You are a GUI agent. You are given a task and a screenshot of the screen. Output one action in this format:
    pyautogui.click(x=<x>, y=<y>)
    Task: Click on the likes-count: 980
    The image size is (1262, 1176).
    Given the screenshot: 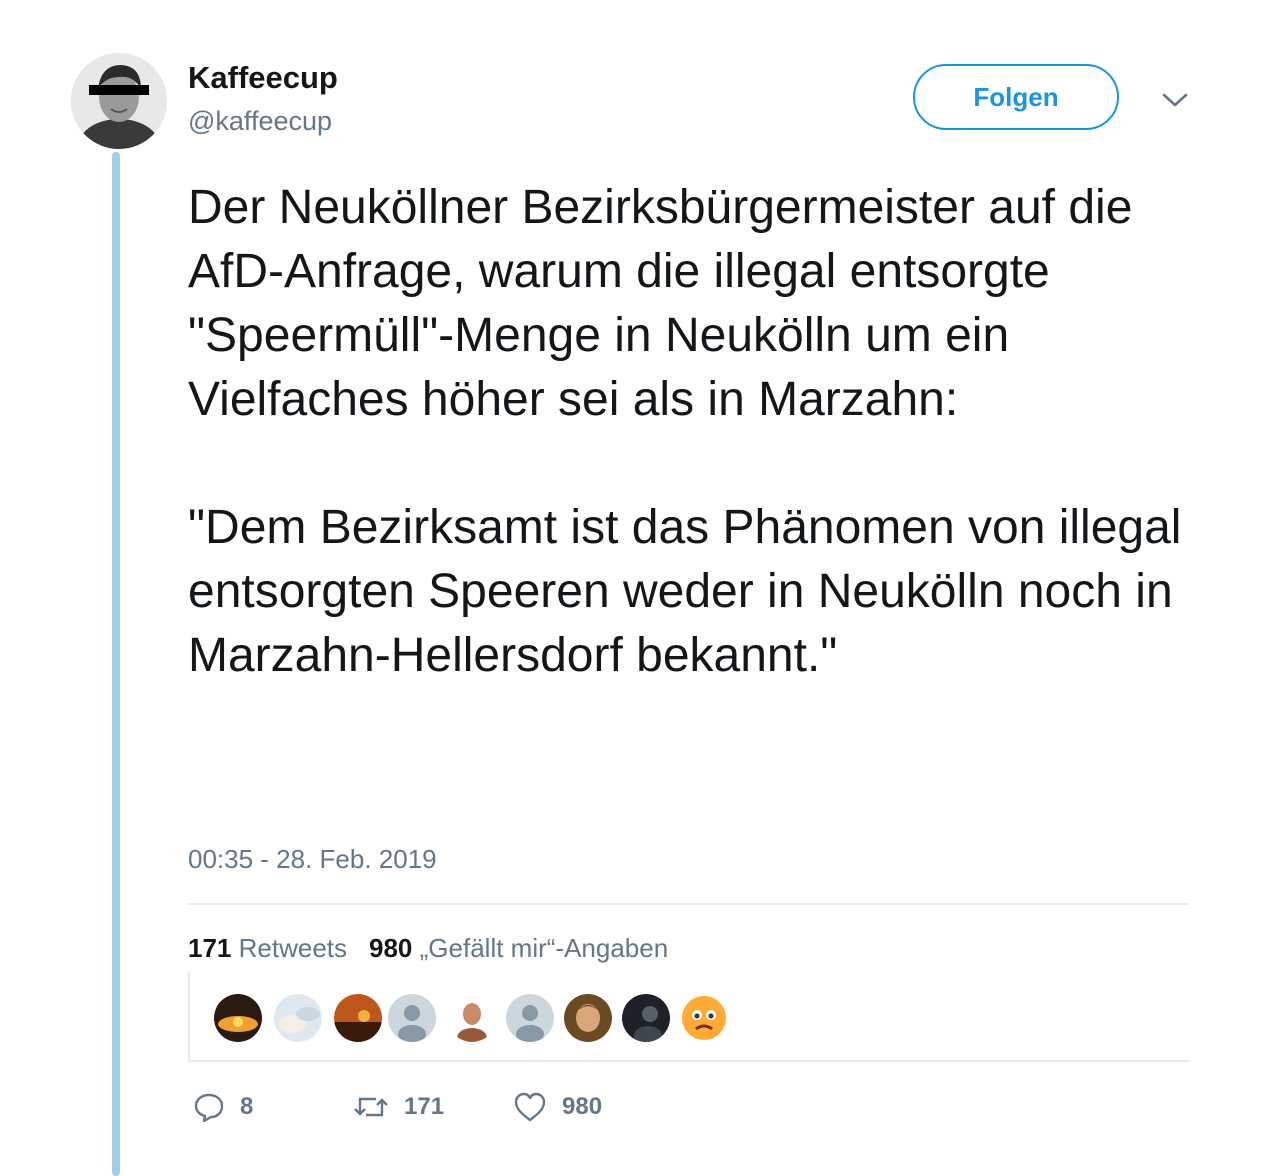 What is the action you would take?
    pyautogui.click(x=391, y=948)
    